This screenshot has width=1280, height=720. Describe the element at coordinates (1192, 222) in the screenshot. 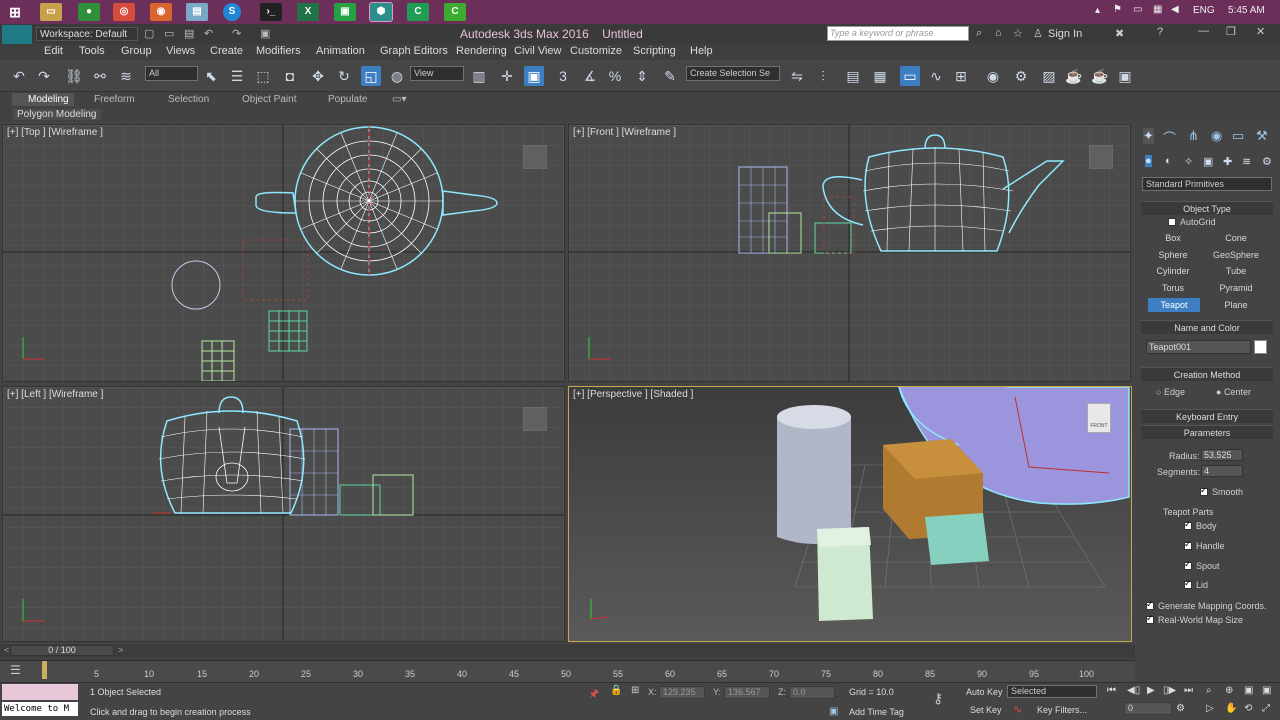

I see `autogrid-checkbox: AutoGrid` at that location.